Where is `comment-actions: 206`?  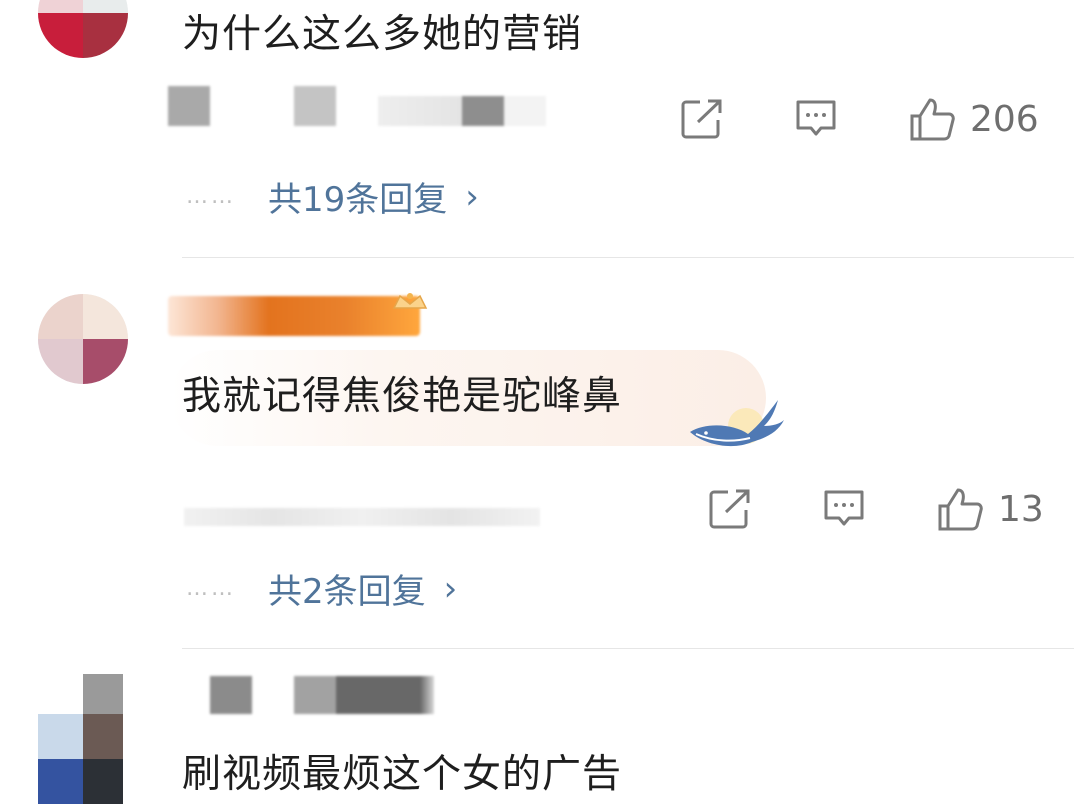
comment-actions: 206 is located at coordinates (859, 119).